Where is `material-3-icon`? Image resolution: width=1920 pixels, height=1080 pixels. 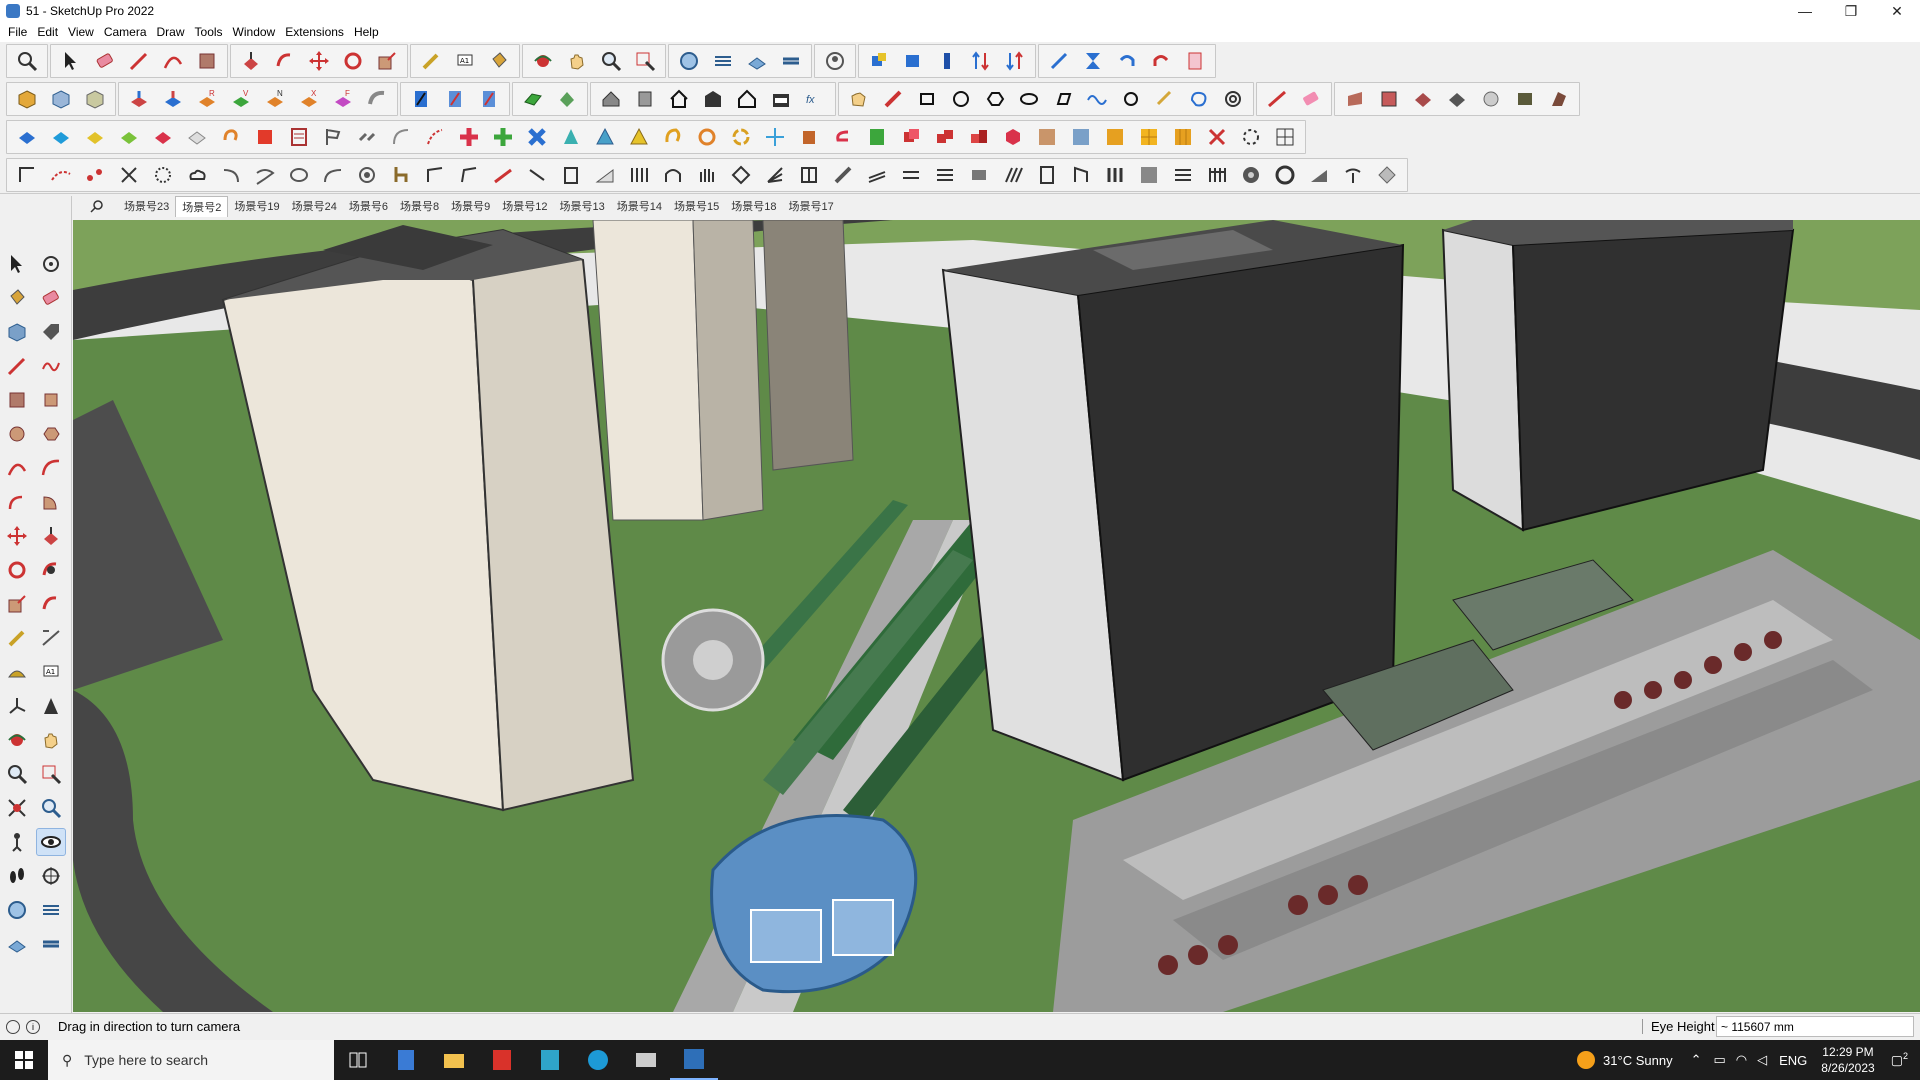 material-3-icon is located at coordinates (1423, 99).